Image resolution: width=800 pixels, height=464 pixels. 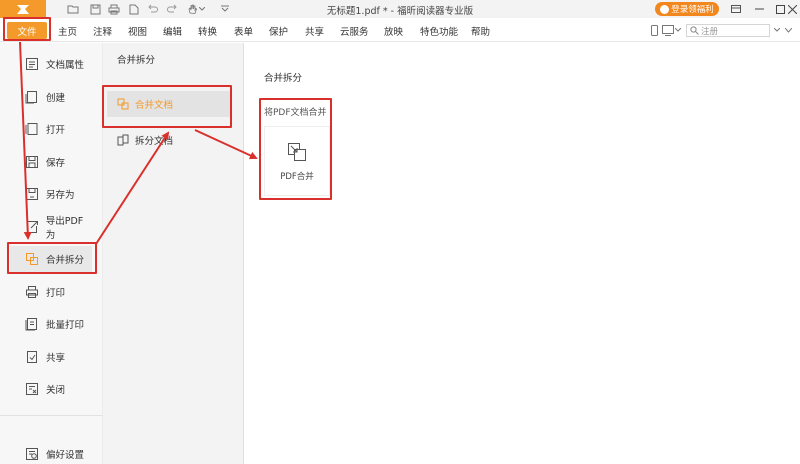 I want to click on sidebar-item-label: 偏好设置, so click(x=65, y=455).